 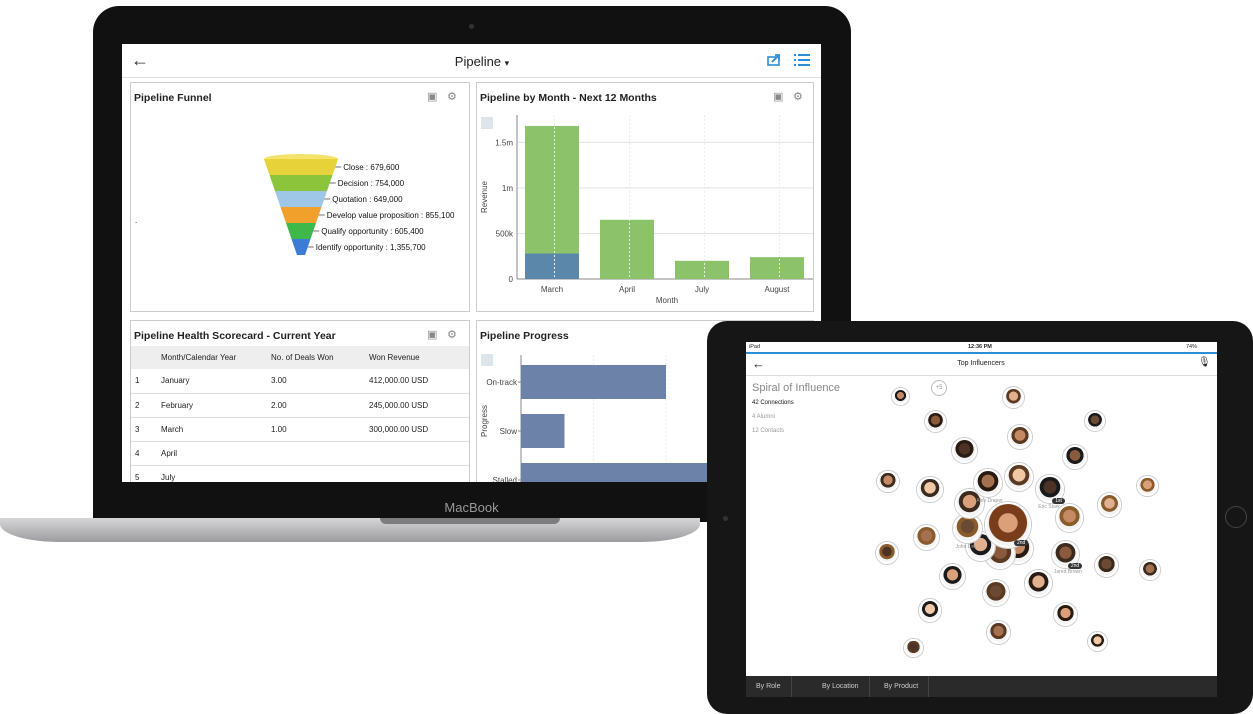 I want to click on home-button, so click(x=1236, y=517).